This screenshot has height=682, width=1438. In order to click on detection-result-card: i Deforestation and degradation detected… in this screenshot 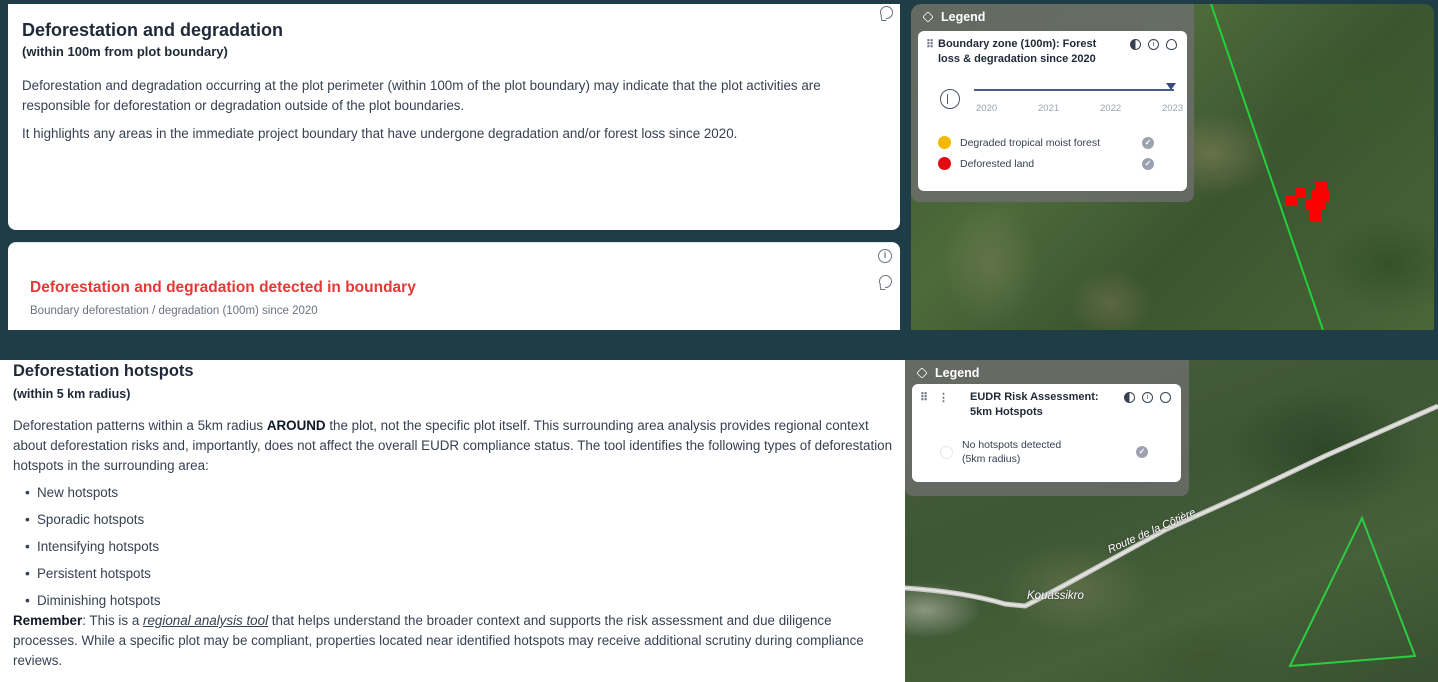, I will do `click(454, 286)`.